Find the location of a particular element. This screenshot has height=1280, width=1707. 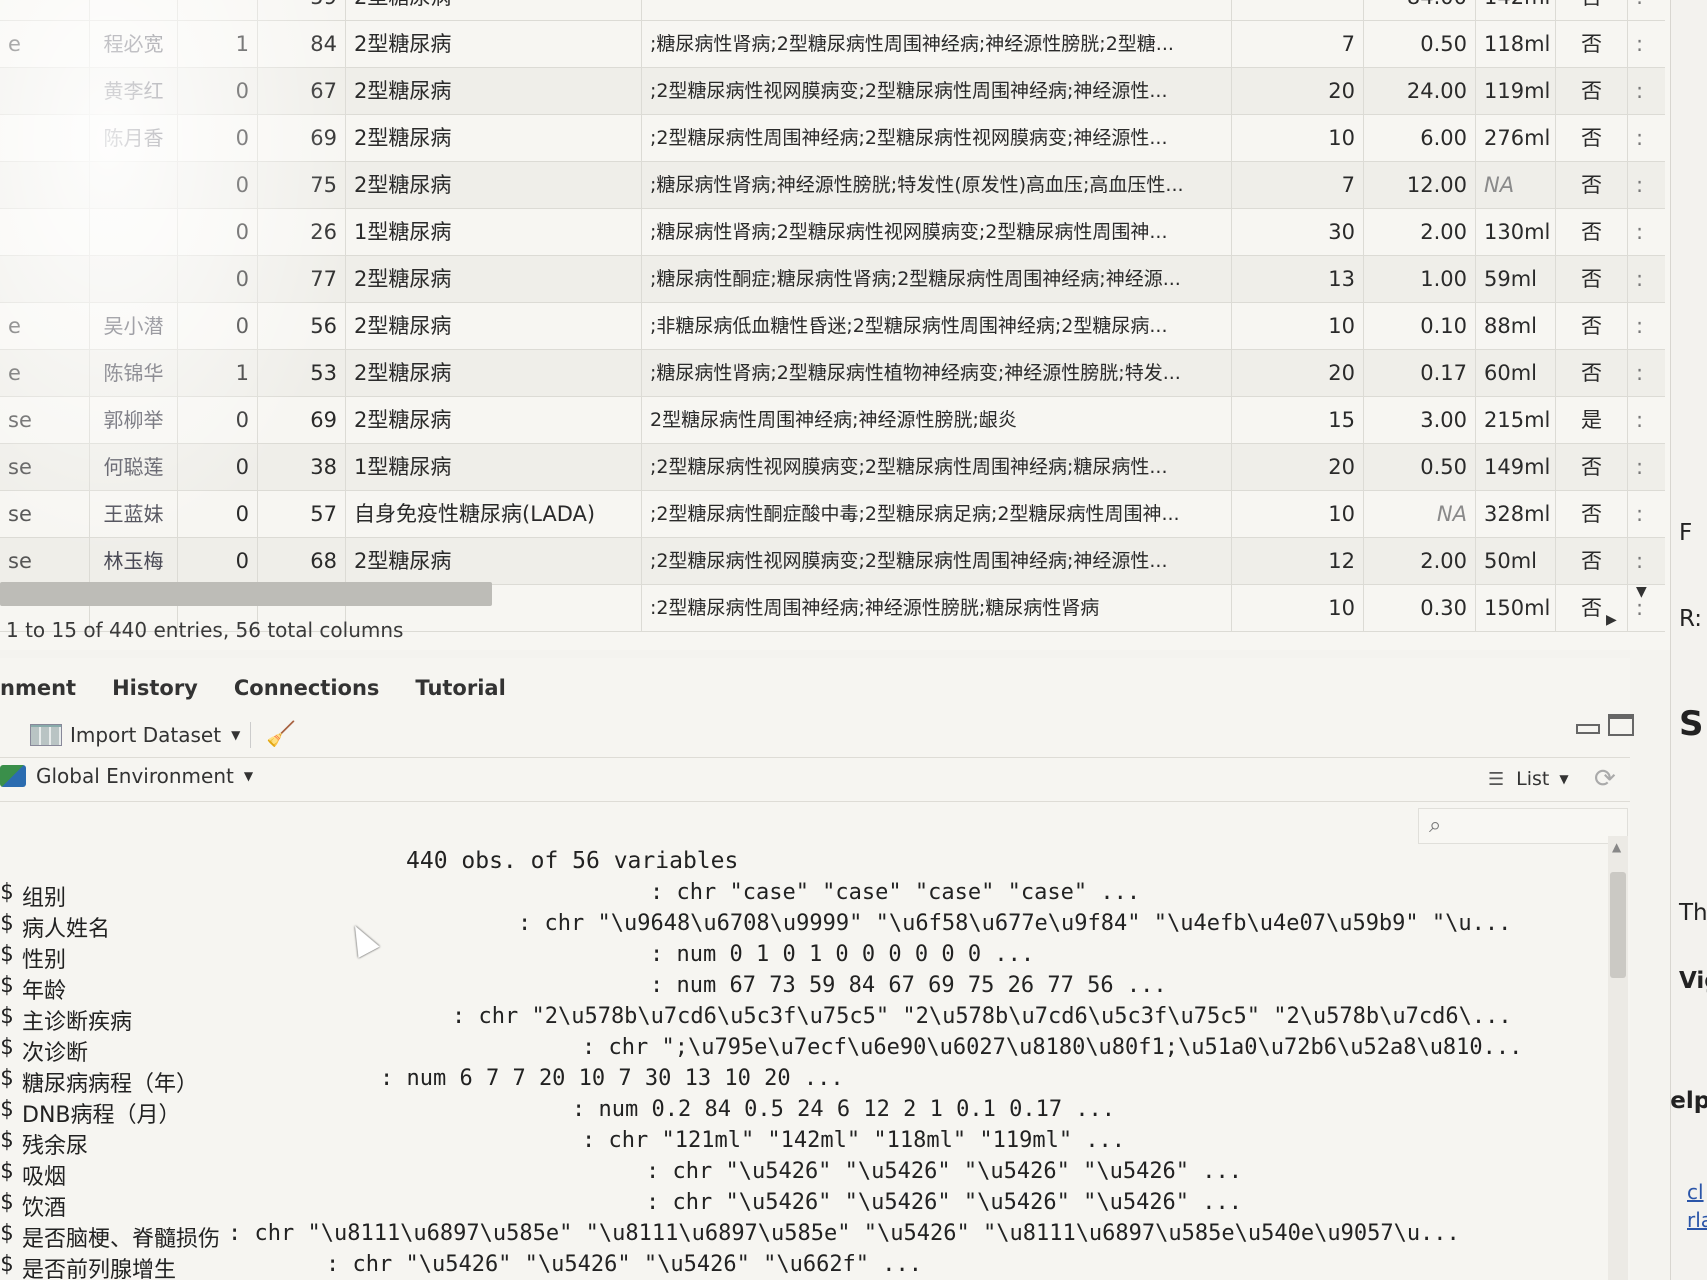

structure-variable-name: DNB病程（月） is located at coordinates (101, 1115).